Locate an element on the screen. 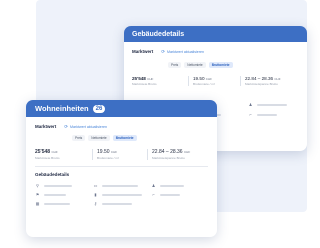 This screenshot has width=320, height=248. detail-item: ⚑ is located at coordinates (64, 195).